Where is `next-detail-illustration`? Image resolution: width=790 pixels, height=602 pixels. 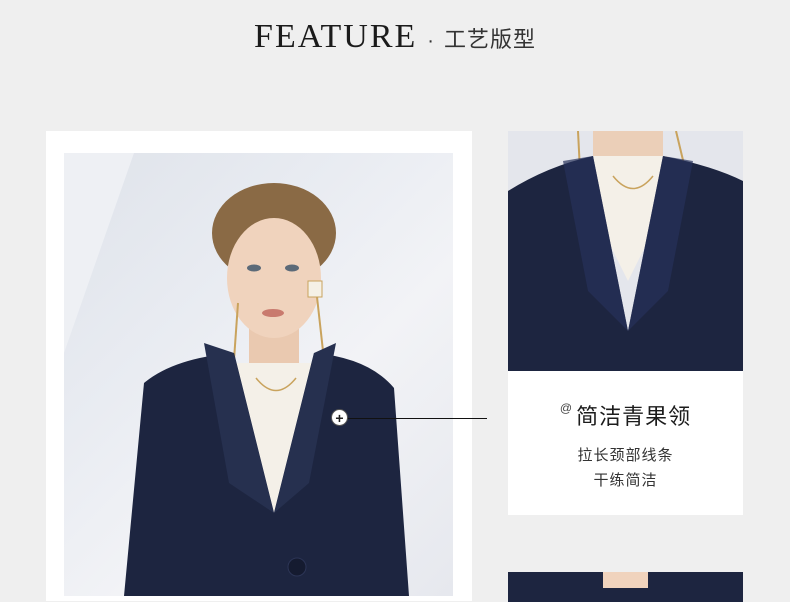
next-detail-illustration is located at coordinates (625, 587).